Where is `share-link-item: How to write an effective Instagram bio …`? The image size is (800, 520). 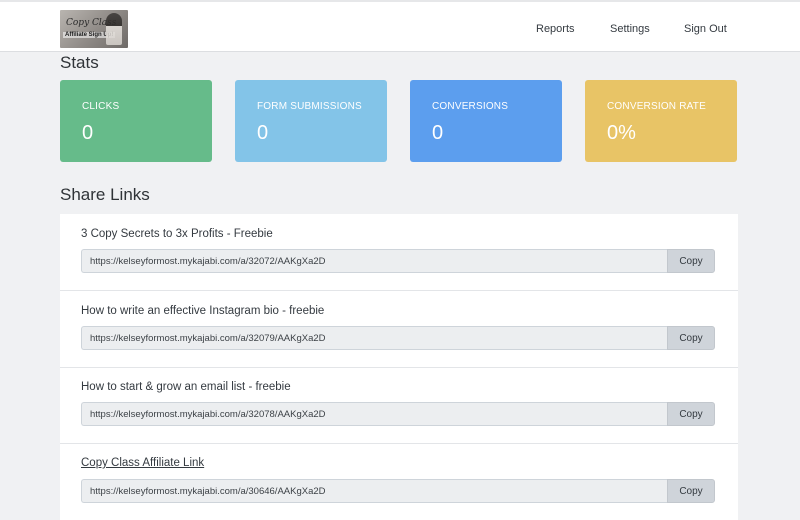 share-link-item: How to write an effective Instagram bio … is located at coordinates (399, 329).